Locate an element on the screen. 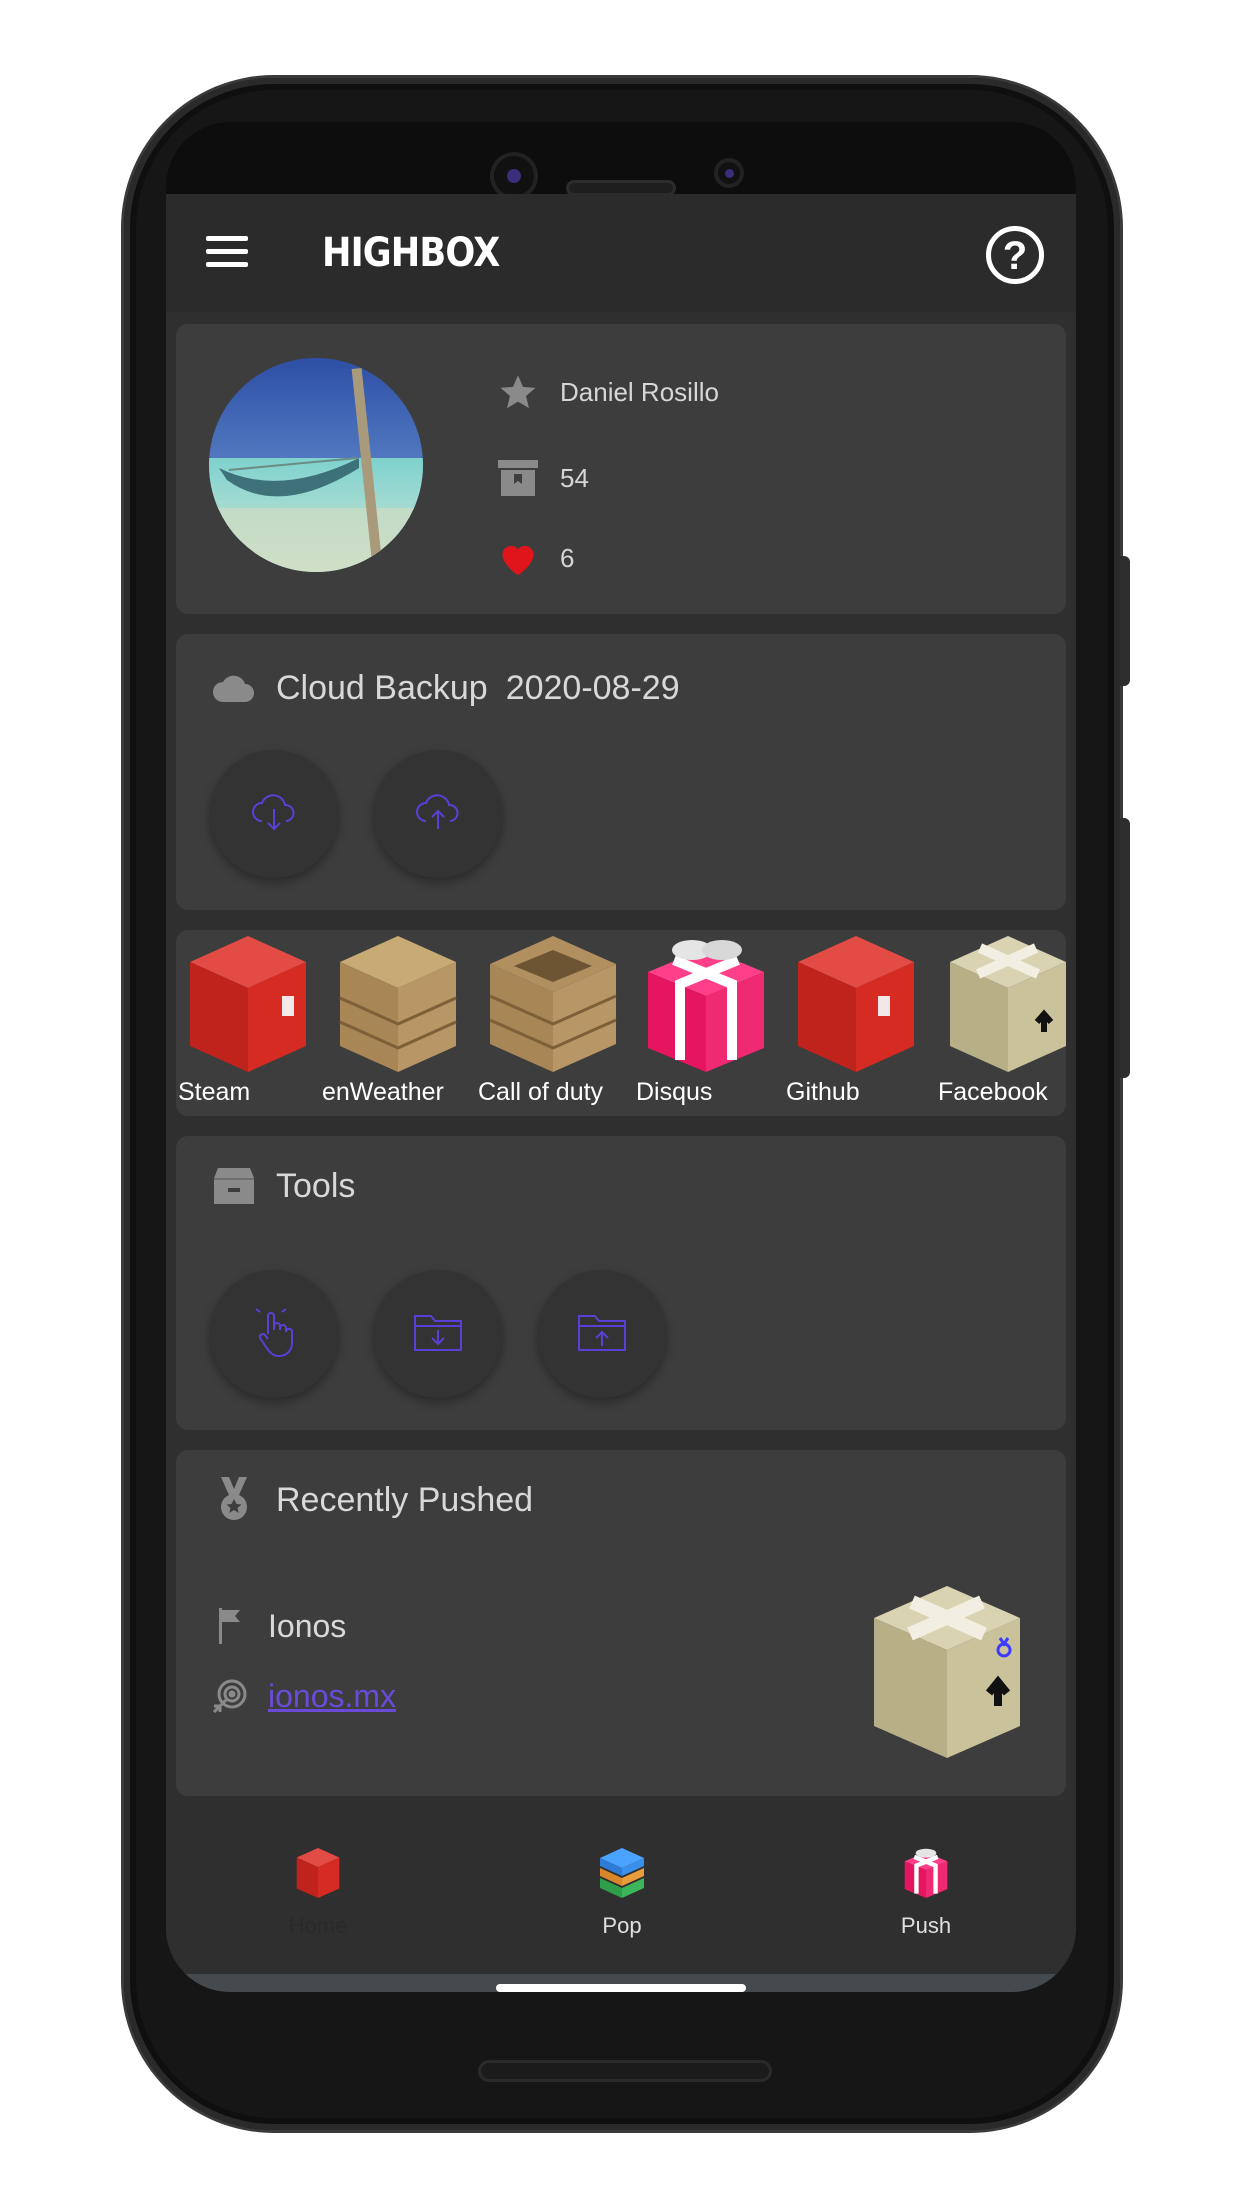 The image size is (1242, 2208). box-item-disqus: Disqus is located at coordinates (706, 1026).